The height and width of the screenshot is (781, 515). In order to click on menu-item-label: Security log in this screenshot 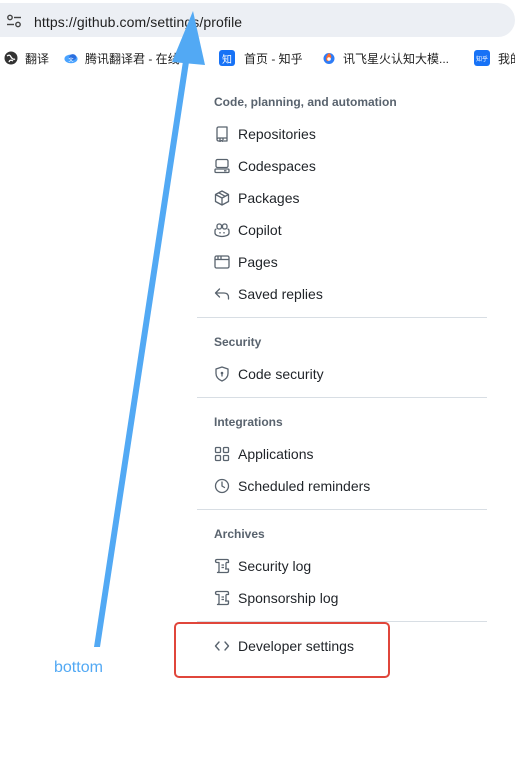, I will do `click(275, 566)`.